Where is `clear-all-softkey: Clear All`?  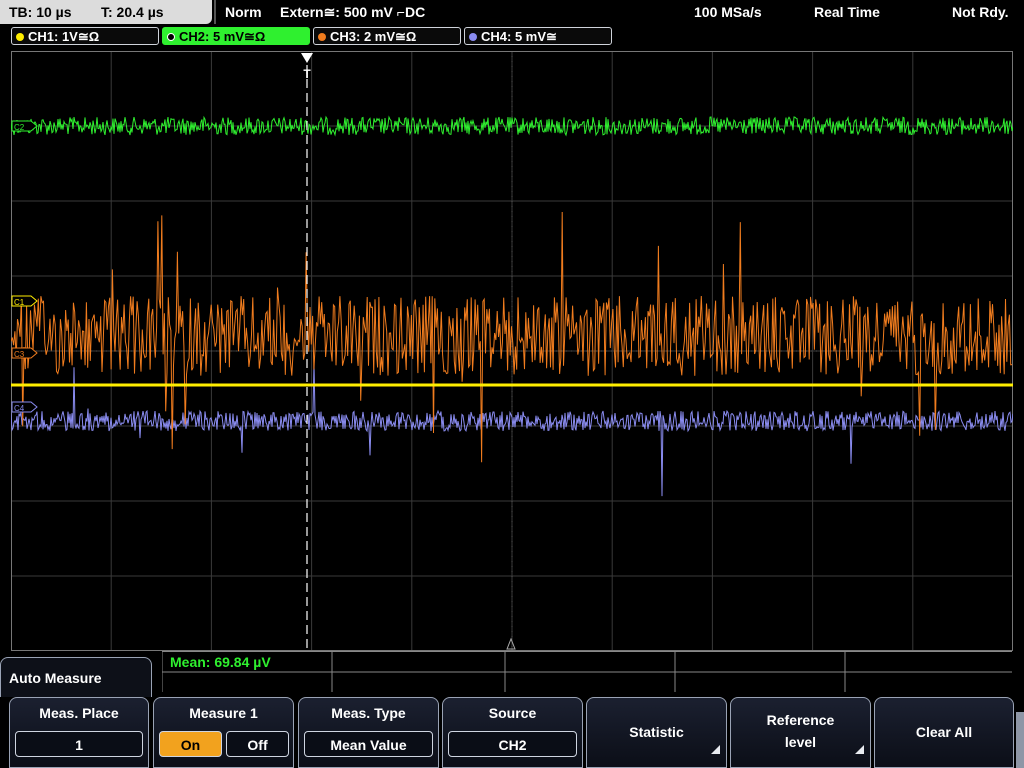
clear-all-softkey: Clear All is located at coordinates (944, 732).